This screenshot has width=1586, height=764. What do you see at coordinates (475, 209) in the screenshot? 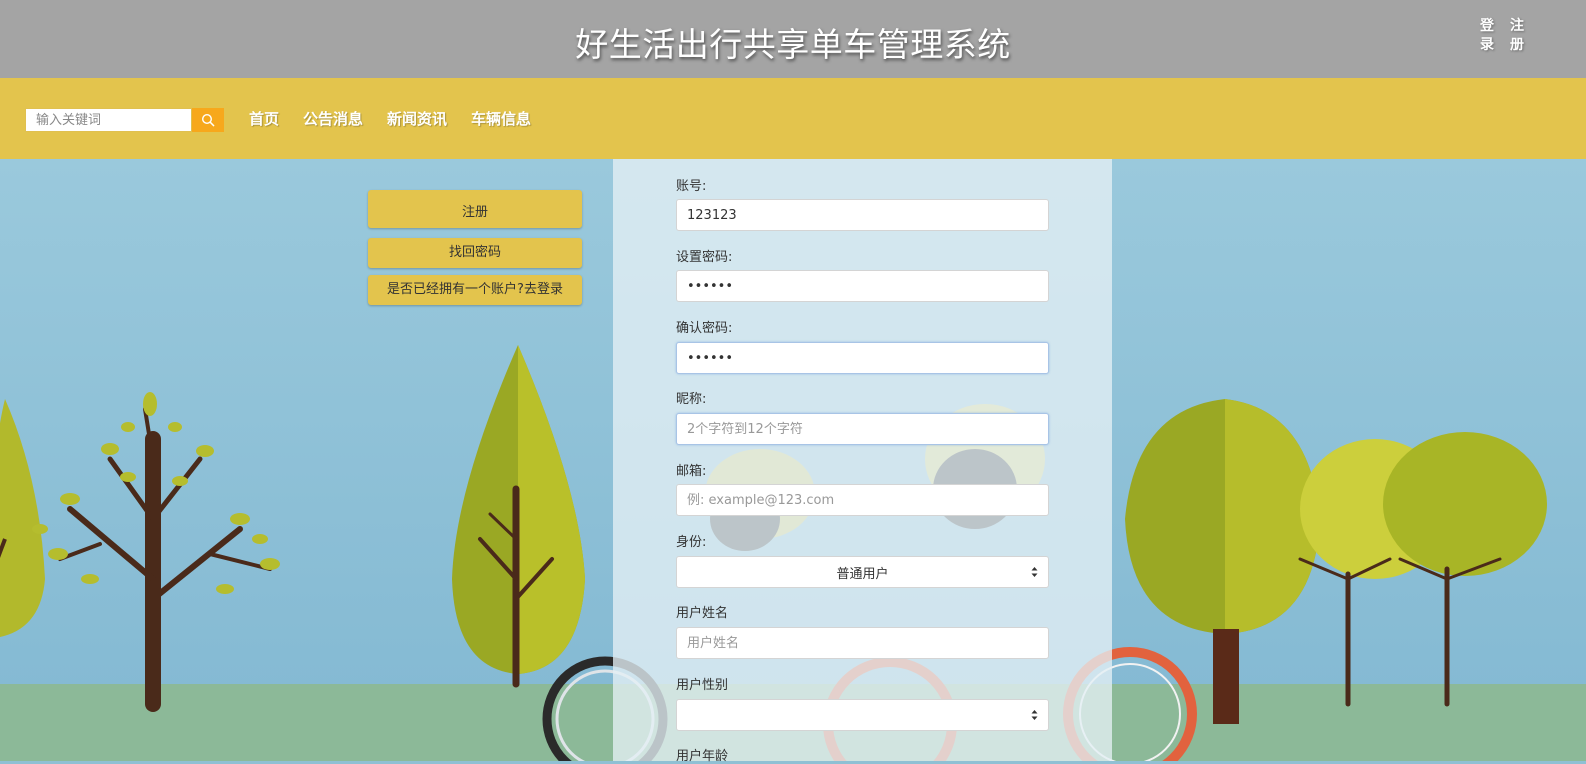
I see `register-button: 注册` at bounding box center [475, 209].